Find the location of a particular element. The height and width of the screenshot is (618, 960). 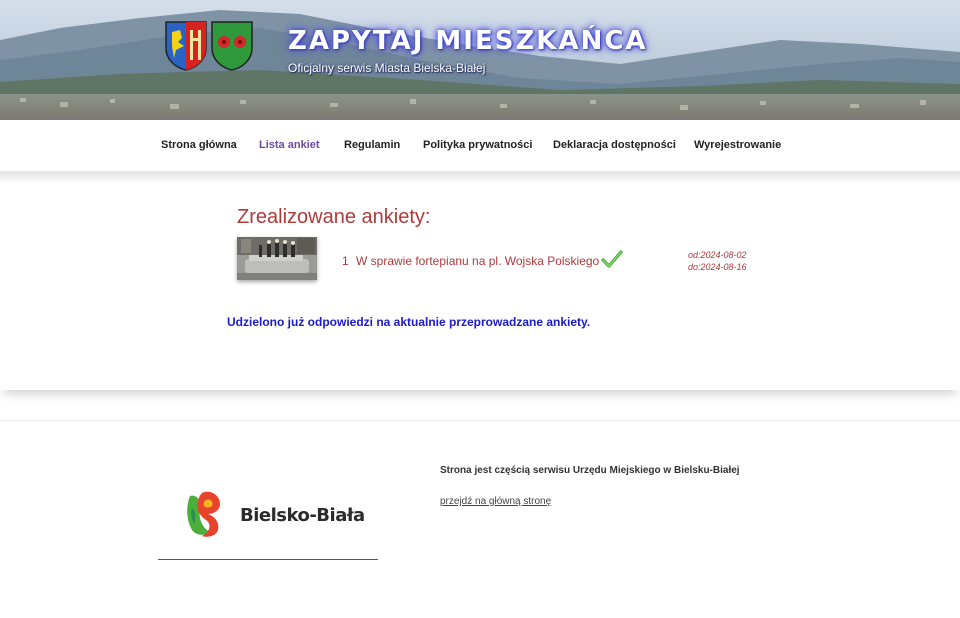

nav-item-privacy-policy: Polityka prywatności is located at coordinates (477, 145).